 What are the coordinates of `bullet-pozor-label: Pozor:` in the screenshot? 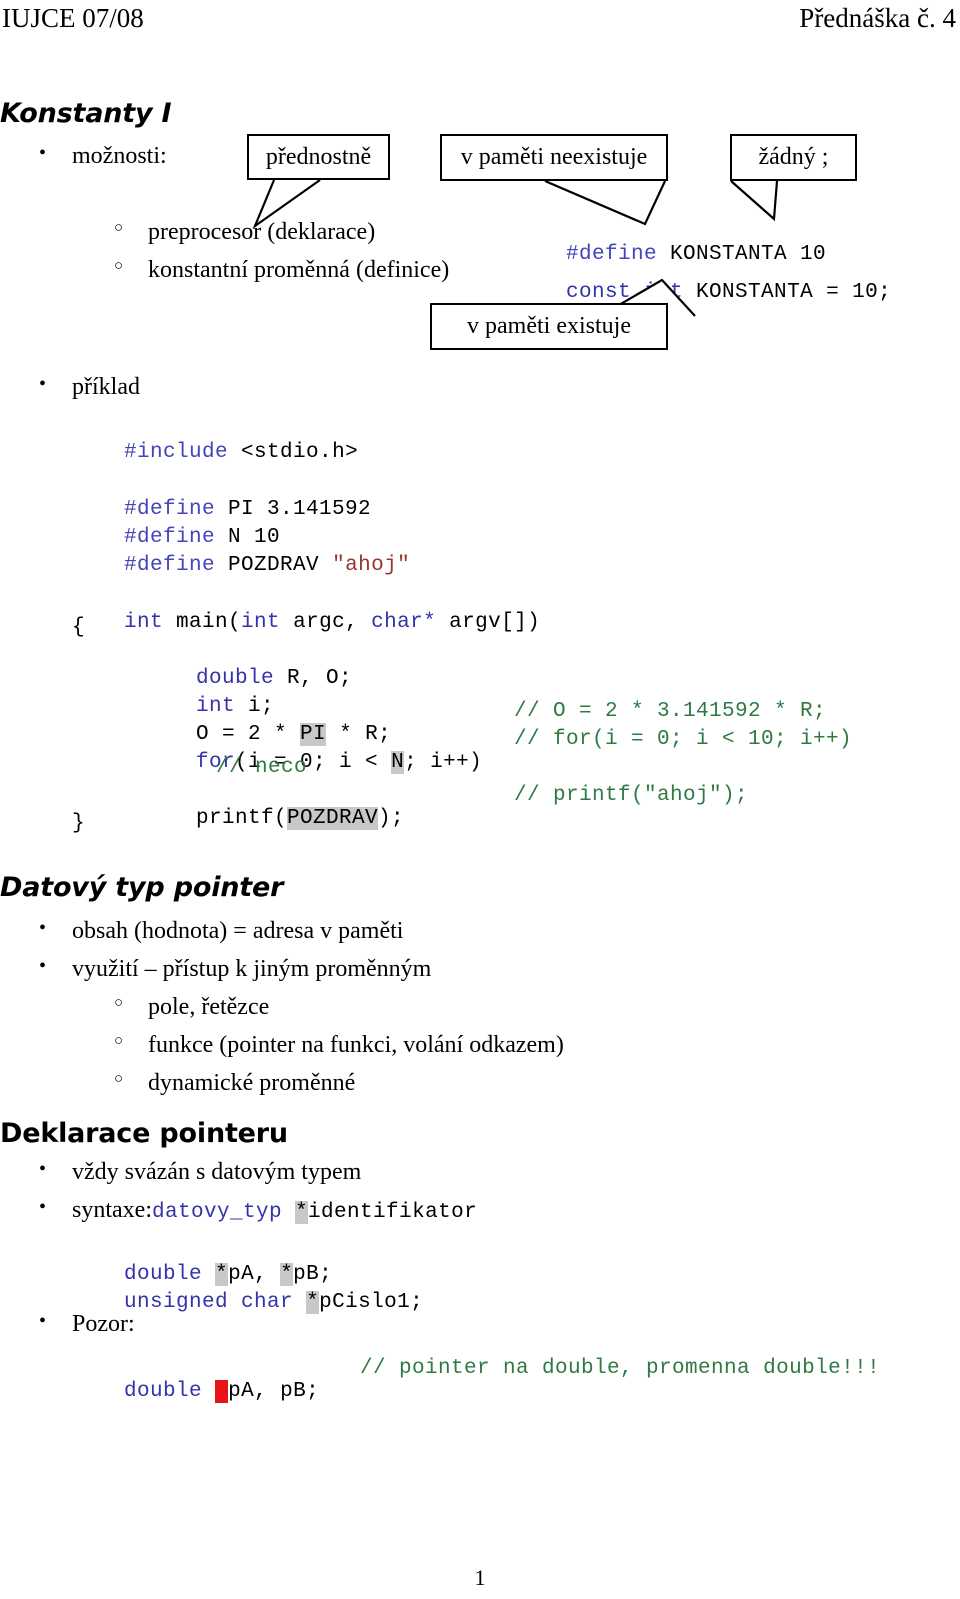 It's located at (103, 1324).